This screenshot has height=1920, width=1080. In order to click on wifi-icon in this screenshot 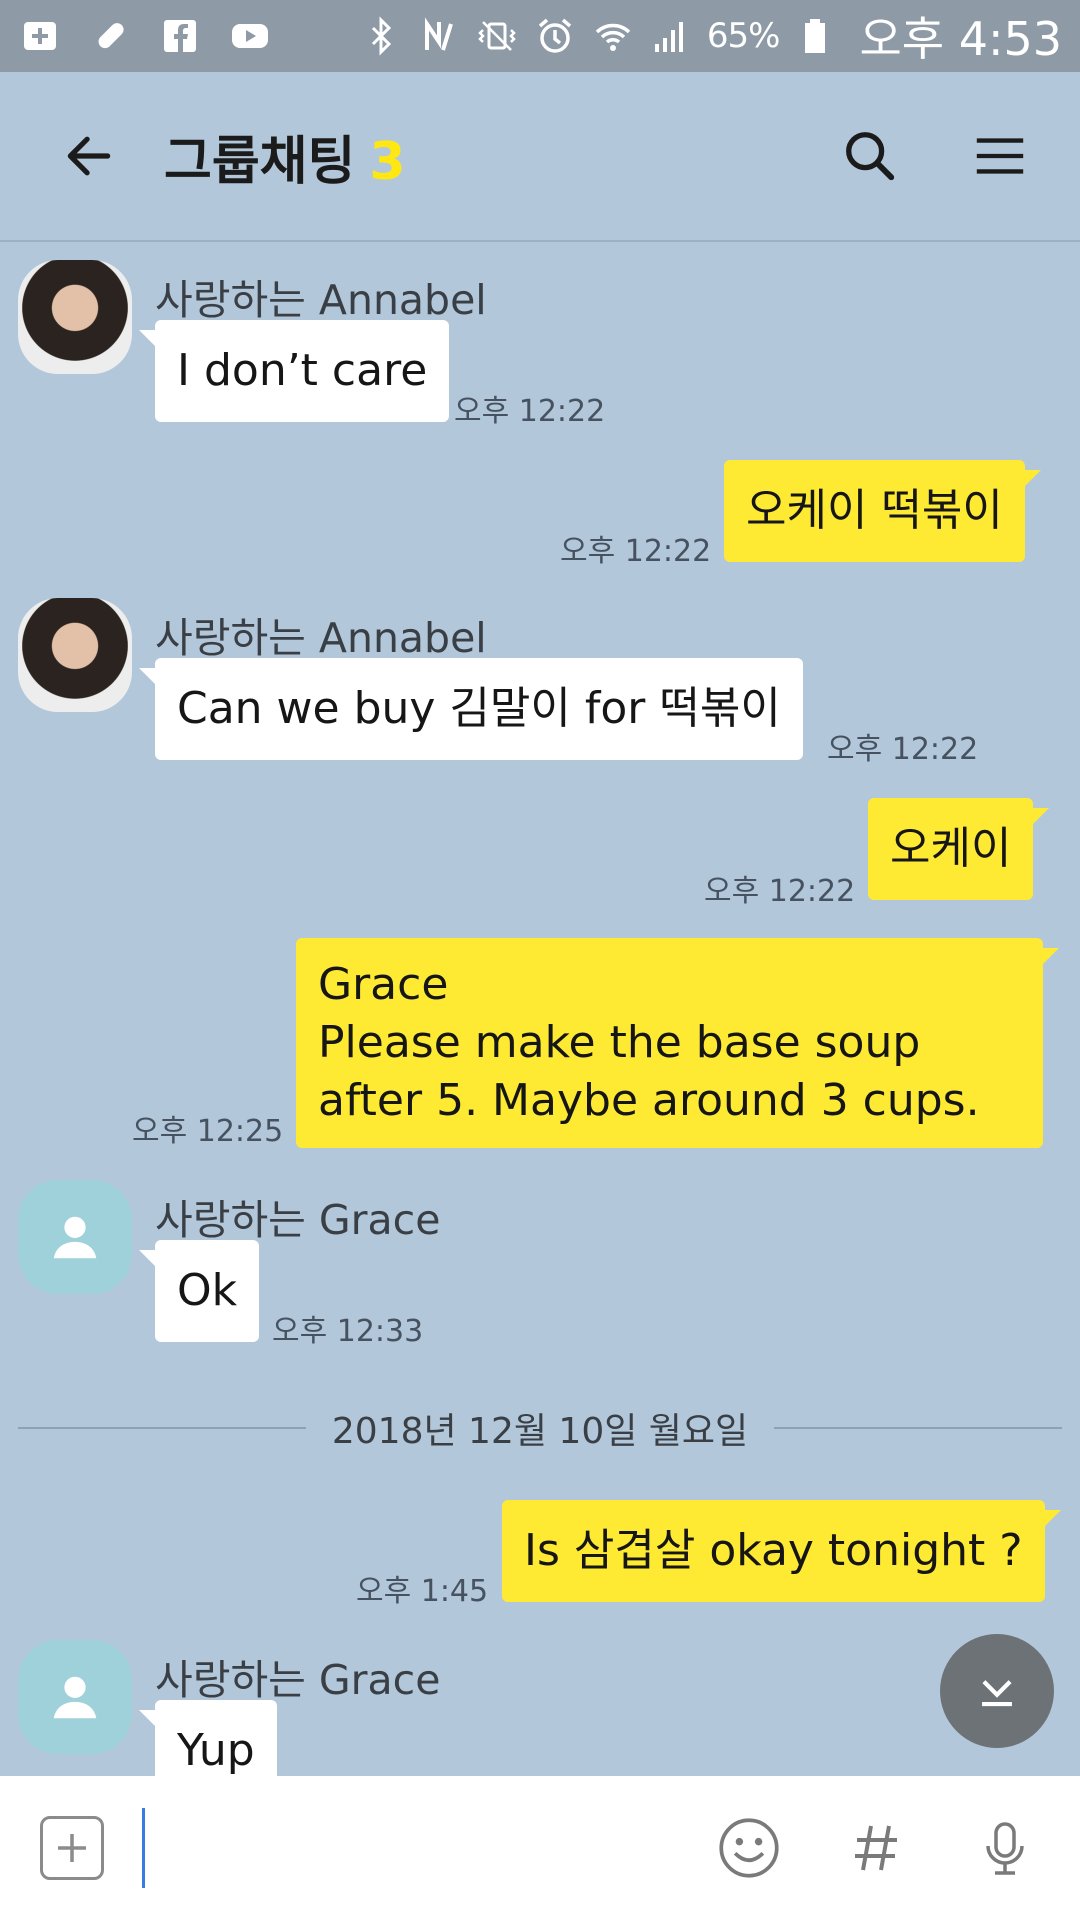, I will do `click(613, 36)`.